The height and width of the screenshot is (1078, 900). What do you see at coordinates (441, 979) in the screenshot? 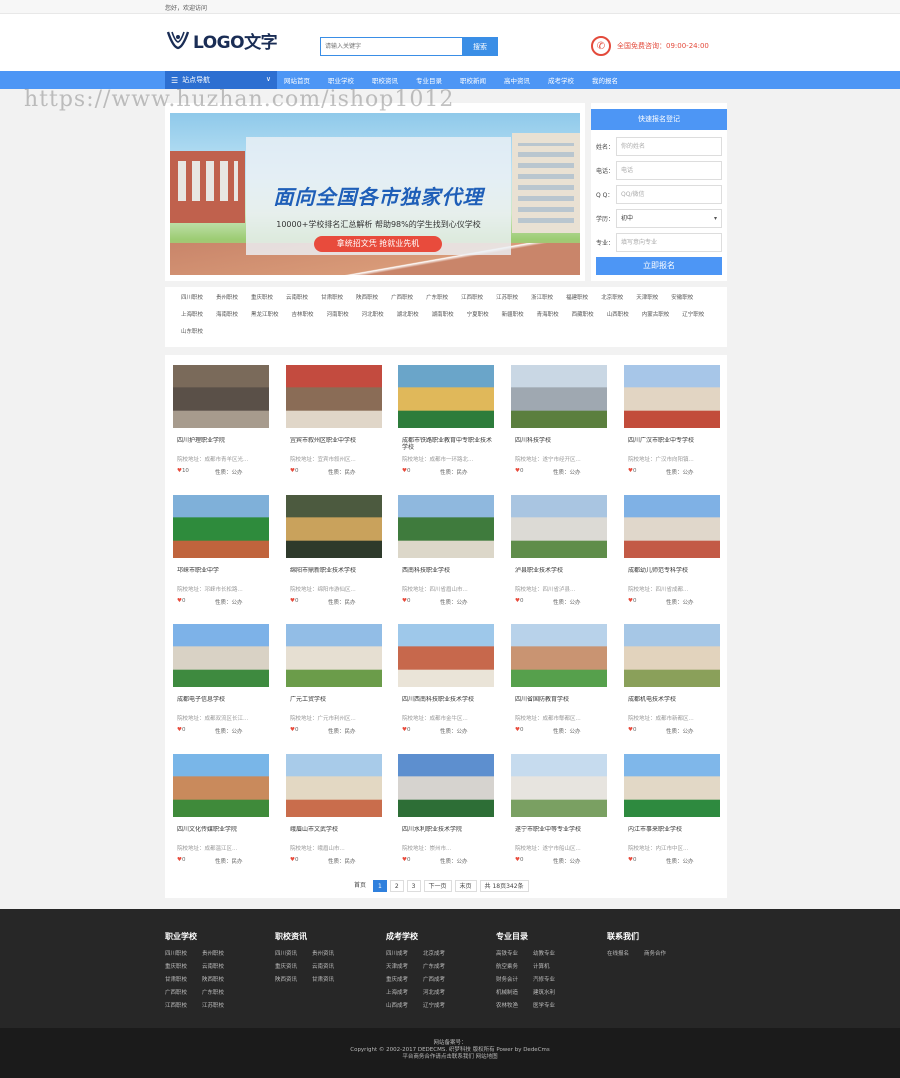
I see `footer-link: 广西成考` at bounding box center [441, 979].